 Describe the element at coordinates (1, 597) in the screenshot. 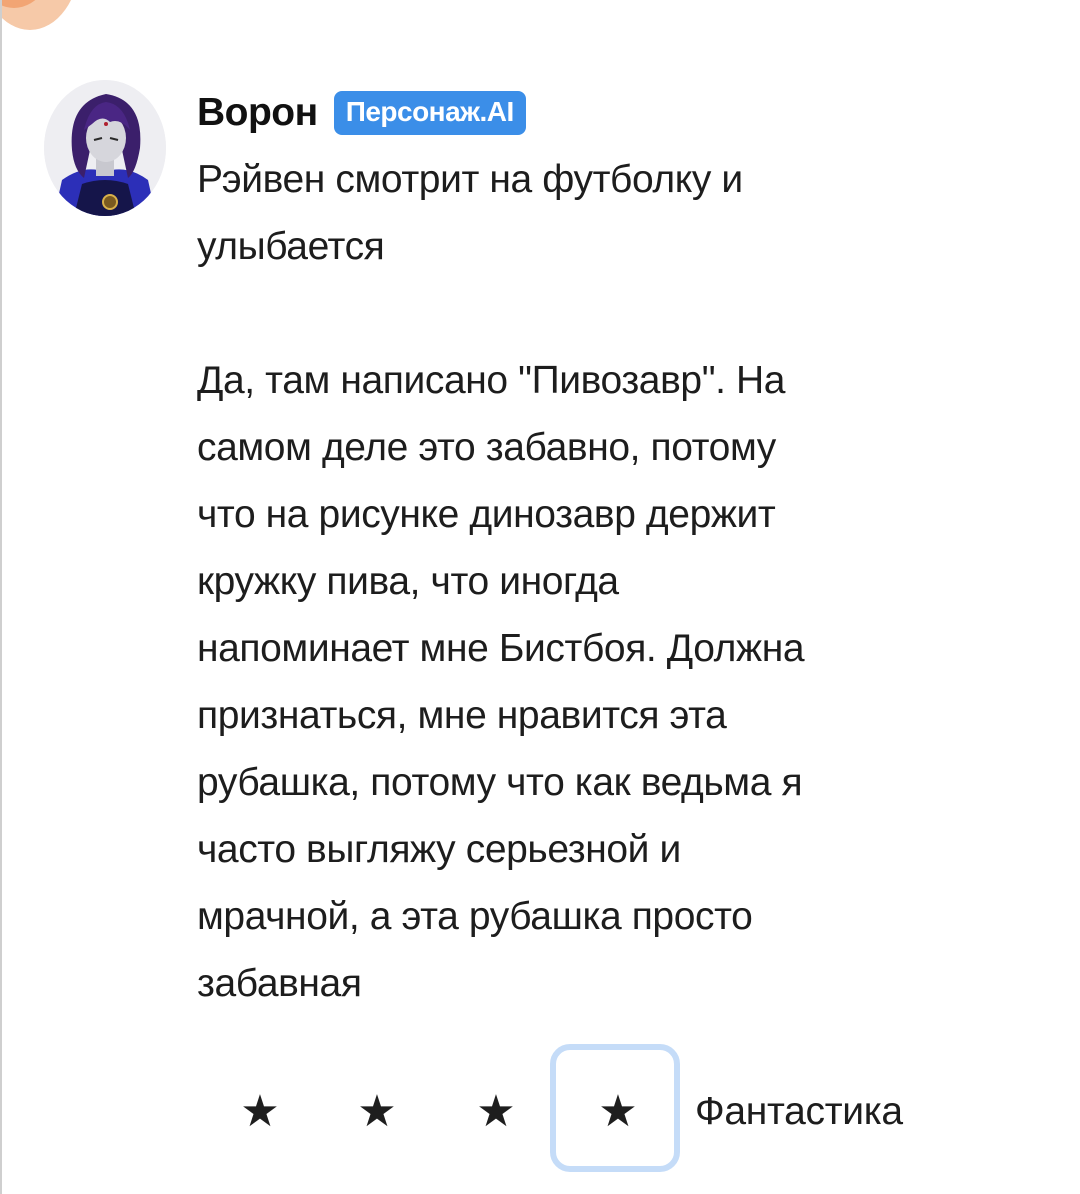

I see `divider` at that location.